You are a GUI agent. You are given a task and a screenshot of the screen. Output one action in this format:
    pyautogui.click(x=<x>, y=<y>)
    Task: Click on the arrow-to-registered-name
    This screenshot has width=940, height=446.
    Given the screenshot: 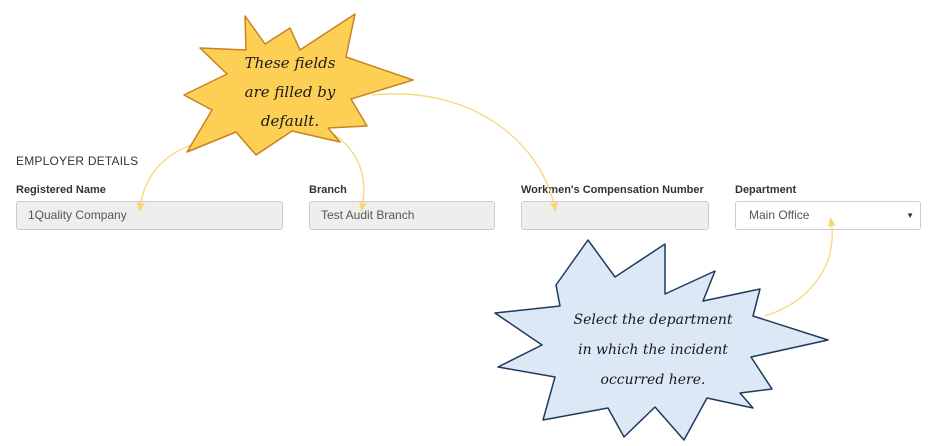 What is the action you would take?
    pyautogui.click(x=177, y=174)
    